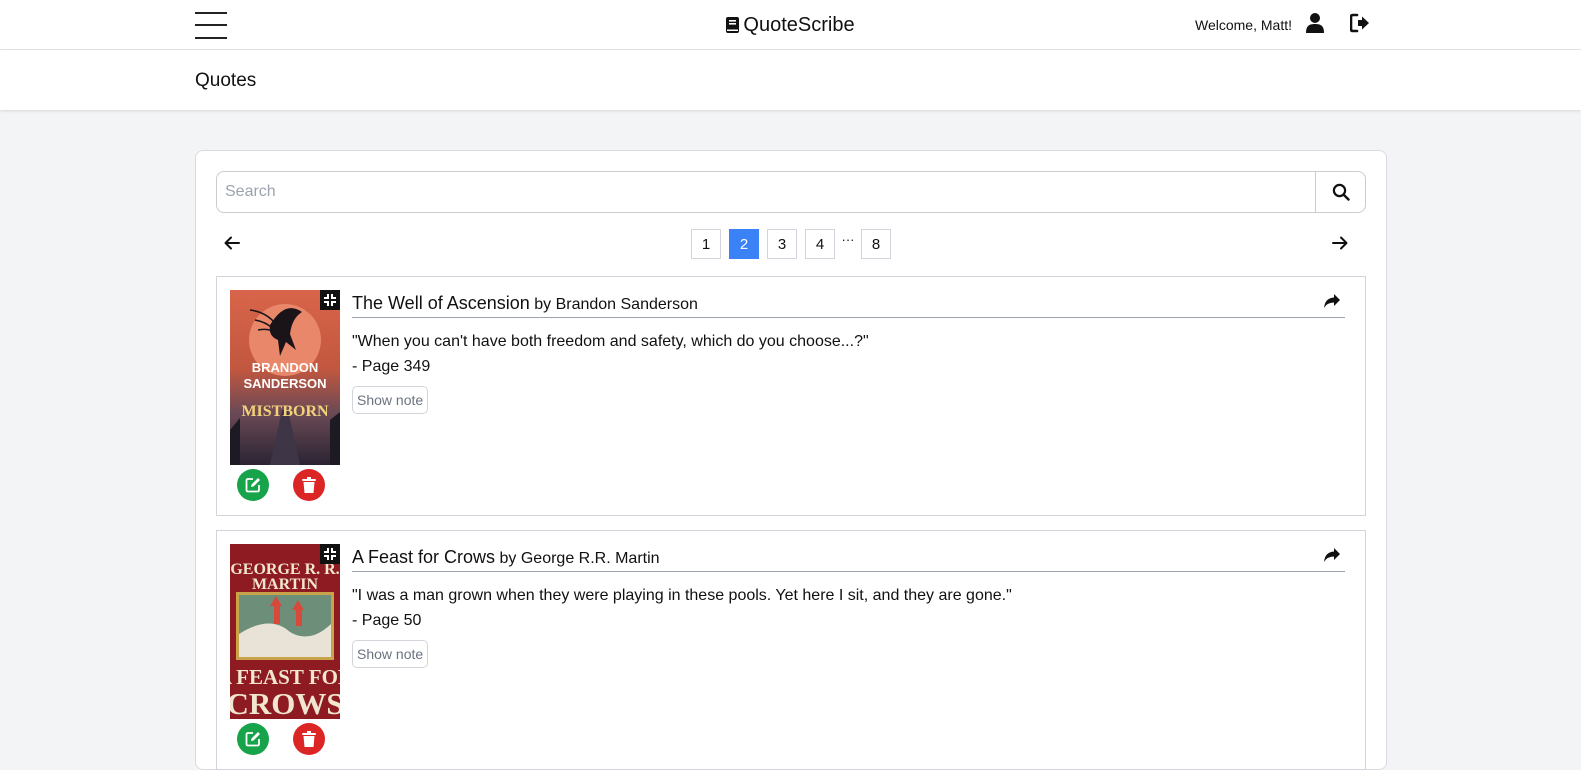 The width and height of the screenshot is (1581, 770). I want to click on cover-text: SANDERSON, so click(284, 383).